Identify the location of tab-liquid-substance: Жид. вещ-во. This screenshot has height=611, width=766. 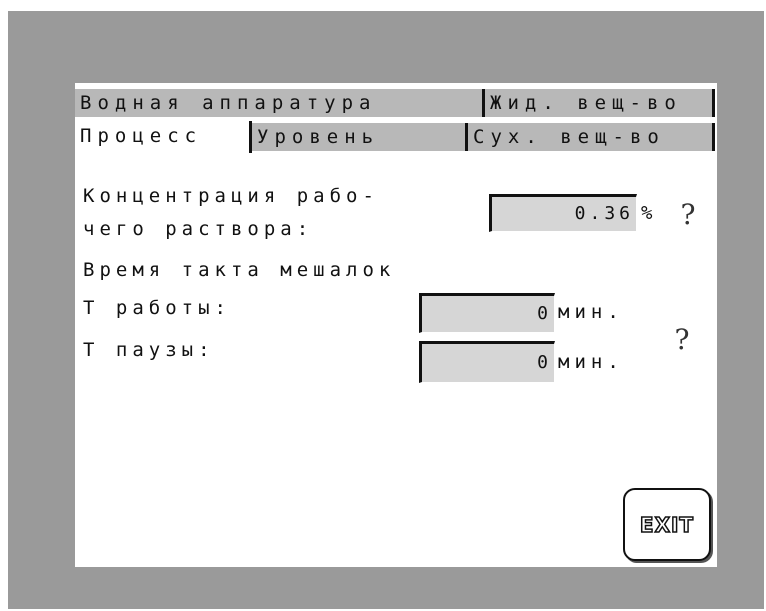
(600, 103).